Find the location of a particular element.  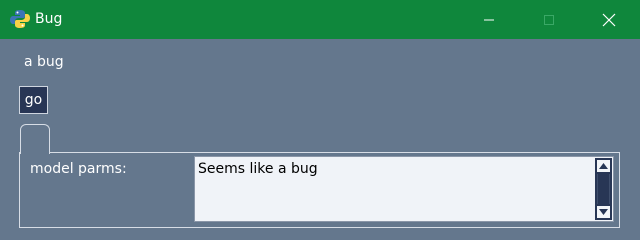

maximize-icon is located at coordinates (549, 19).